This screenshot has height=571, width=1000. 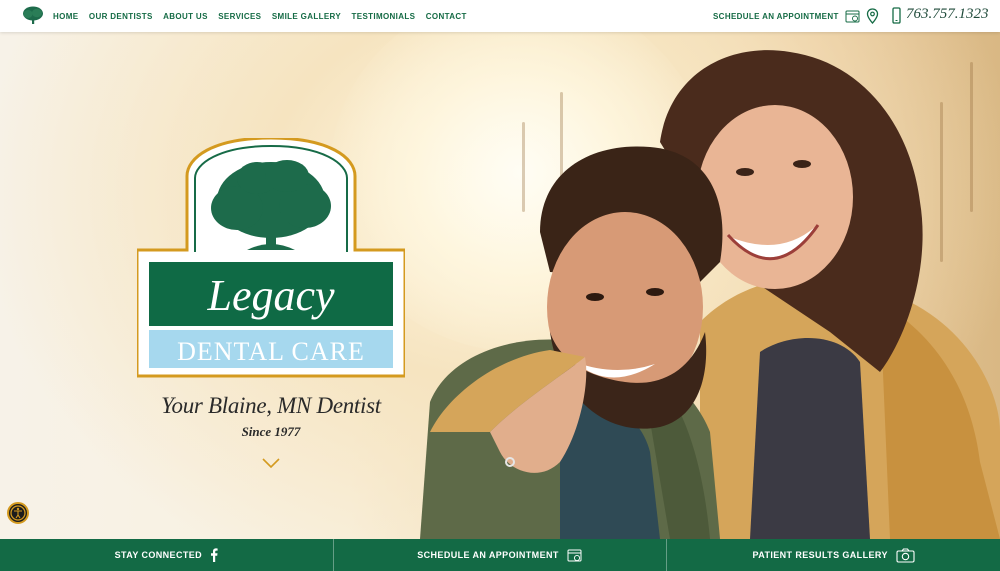 What do you see at coordinates (384, 16) in the screenshot?
I see `nav-testimonials: TESTIMONIALS` at bounding box center [384, 16].